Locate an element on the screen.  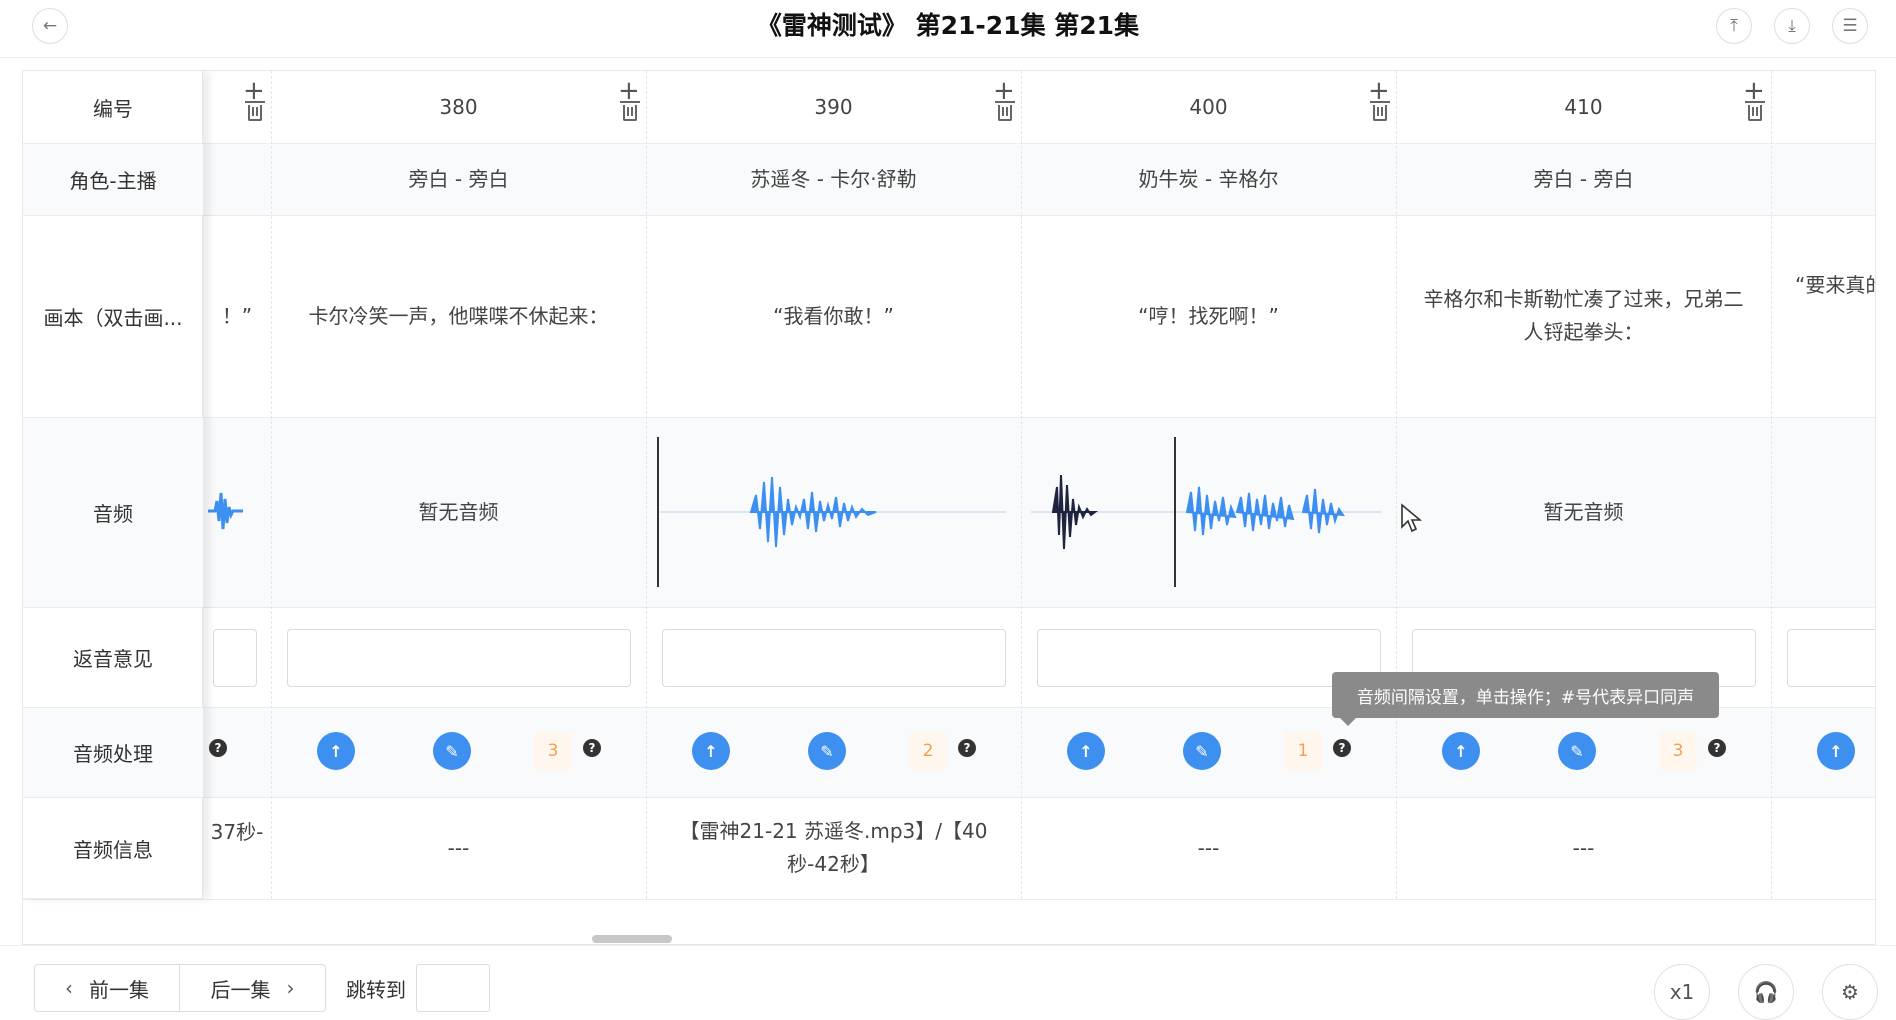
label-feedback: 返音意见 is located at coordinates (113, 657).